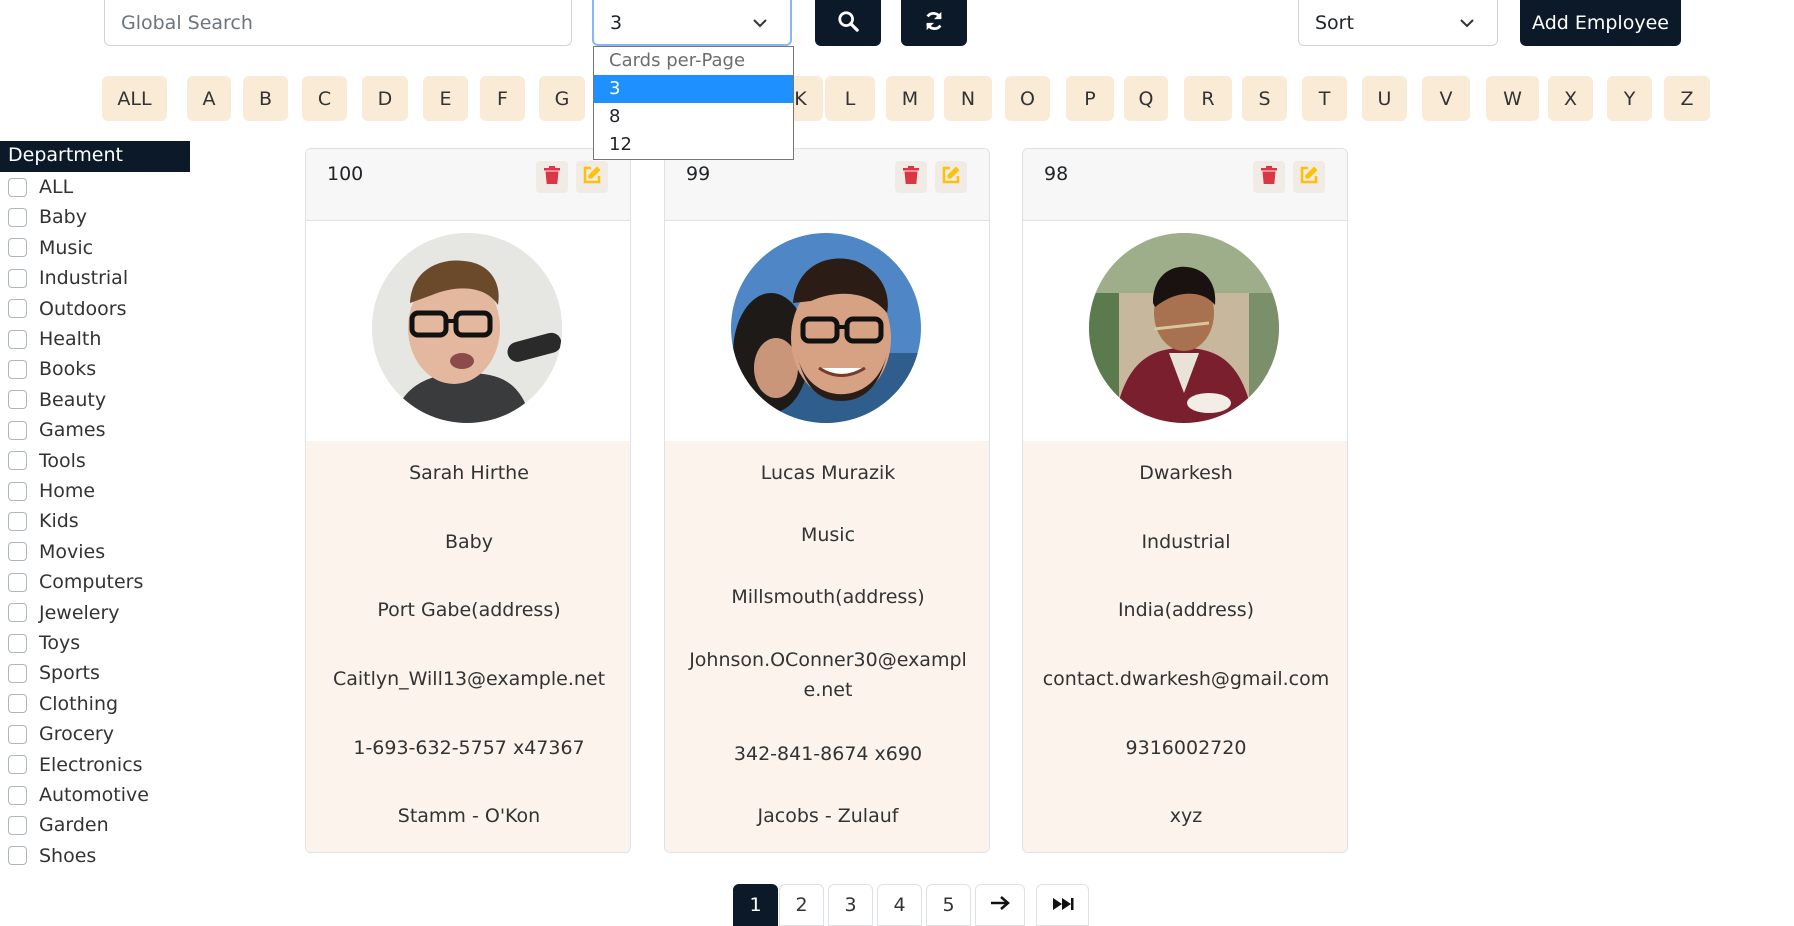  Describe the element at coordinates (209, 98) in the screenshot. I see `letter-filter-button: A` at that location.